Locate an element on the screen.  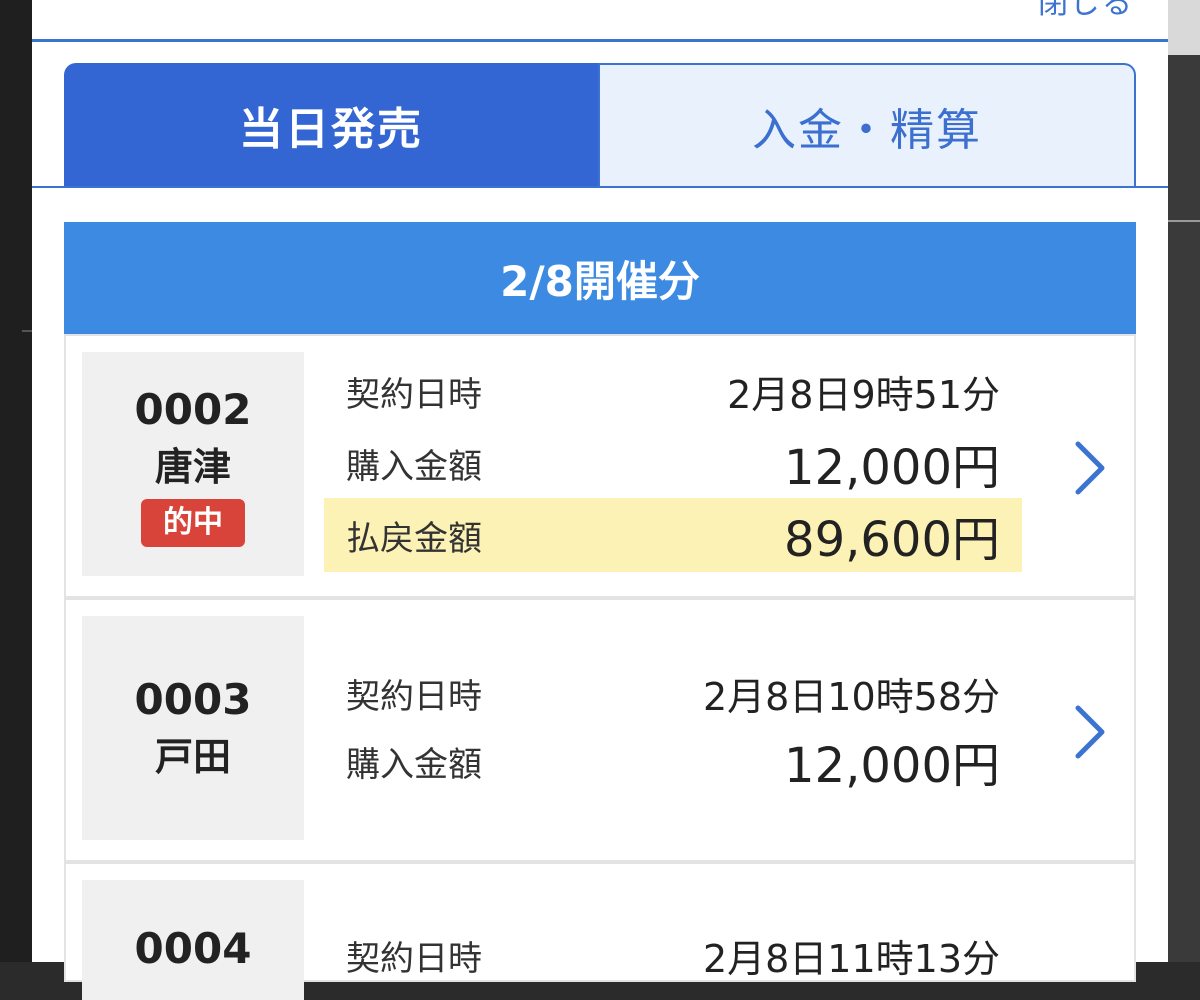
backdrop-right is located at coordinates (1184, 481).